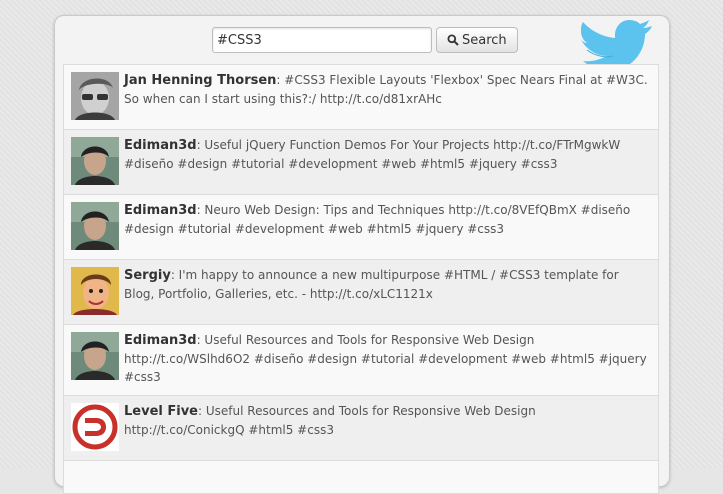  Describe the element at coordinates (200, 80) in the screenshot. I see `tweet-author: Jan Henning Thorsen` at that location.